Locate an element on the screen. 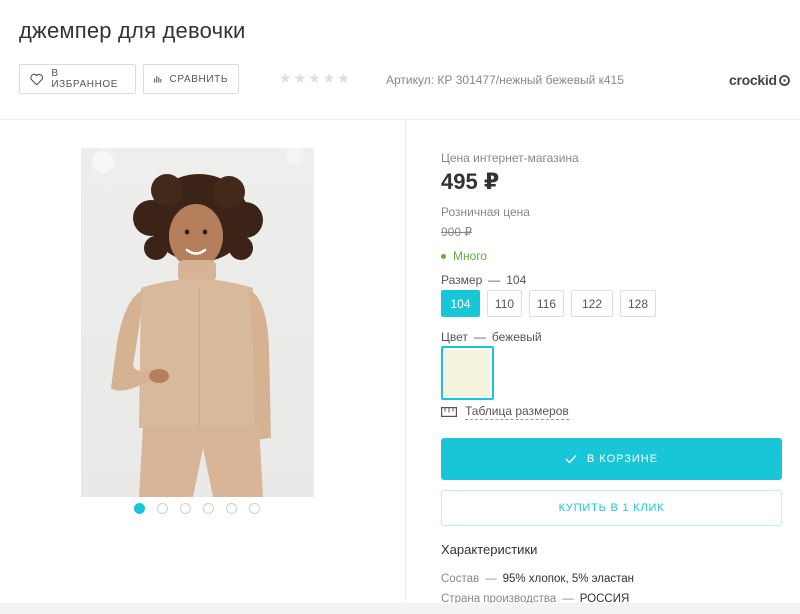 This screenshot has width=800, height=614. color-label-row: Цвет — бежевый is located at coordinates (491, 337).